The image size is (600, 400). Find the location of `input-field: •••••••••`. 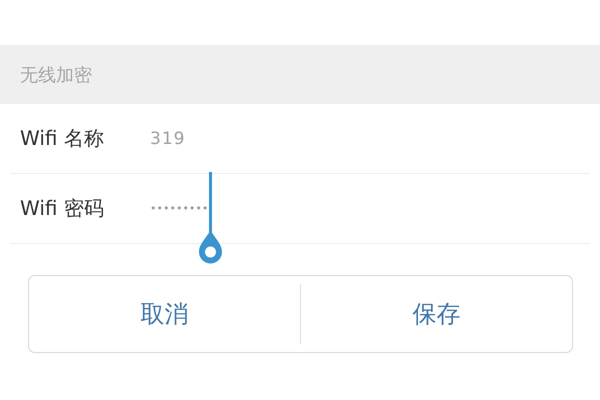

input-field: ••••••••• is located at coordinates (180, 208).